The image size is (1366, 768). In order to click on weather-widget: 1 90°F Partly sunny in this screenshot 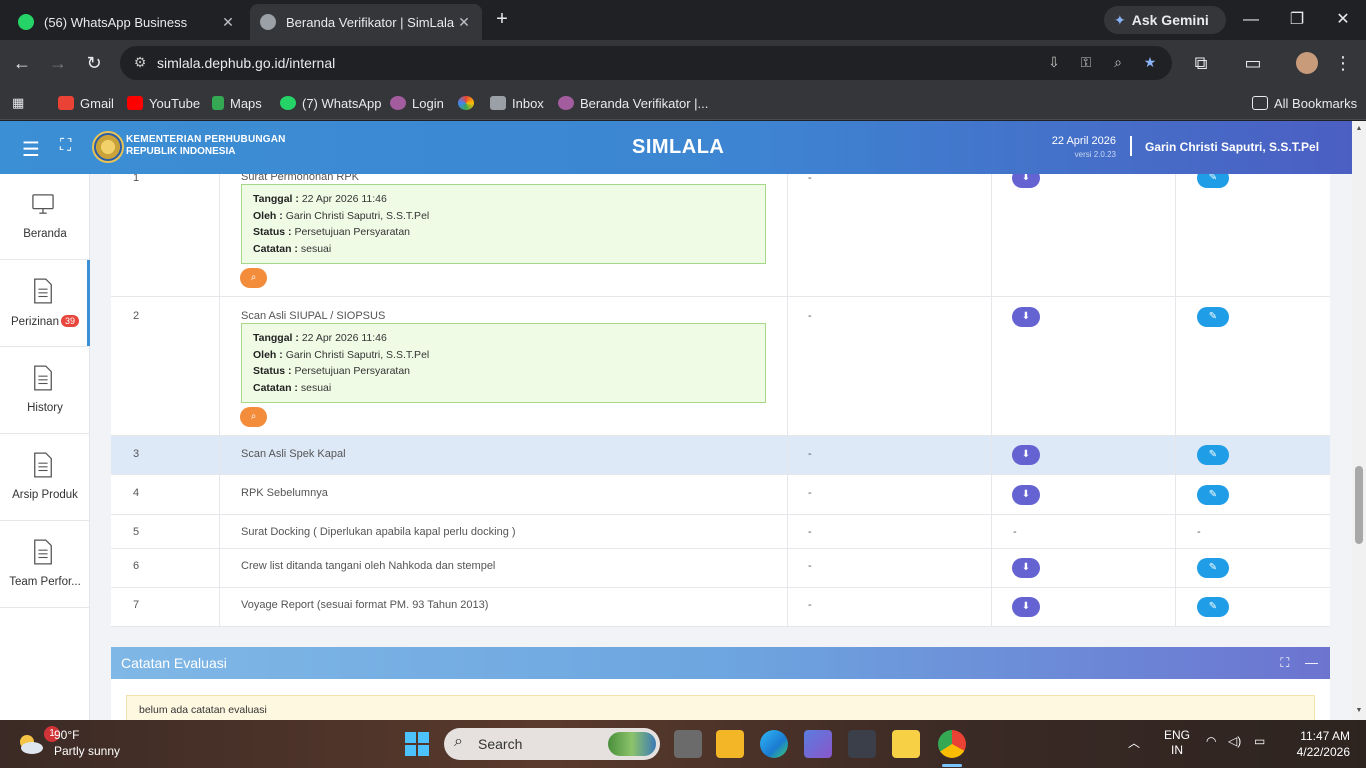, I will do `click(86, 744)`.